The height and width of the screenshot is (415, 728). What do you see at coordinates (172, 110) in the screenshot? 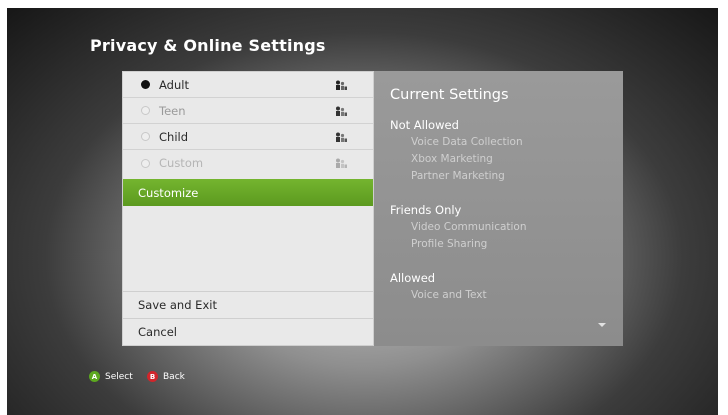
I see `option-label: Teen` at bounding box center [172, 110].